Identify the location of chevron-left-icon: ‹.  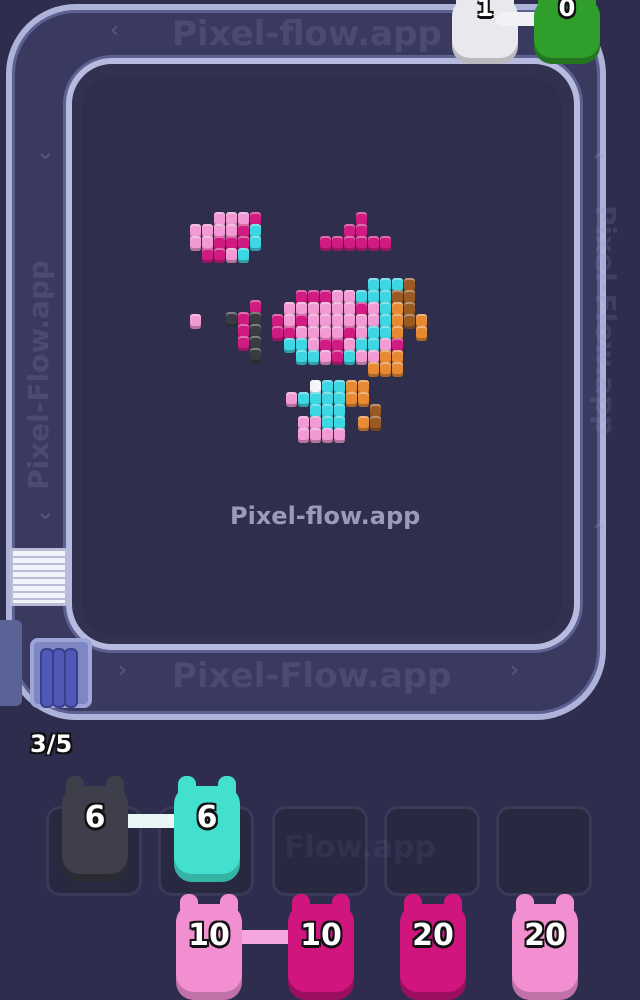
(115, 30).